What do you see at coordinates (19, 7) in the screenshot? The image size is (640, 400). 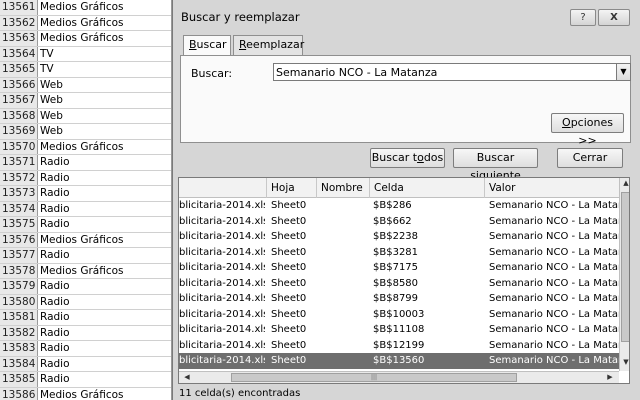 I see `row-number: 13561` at bounding box center [19, 7].